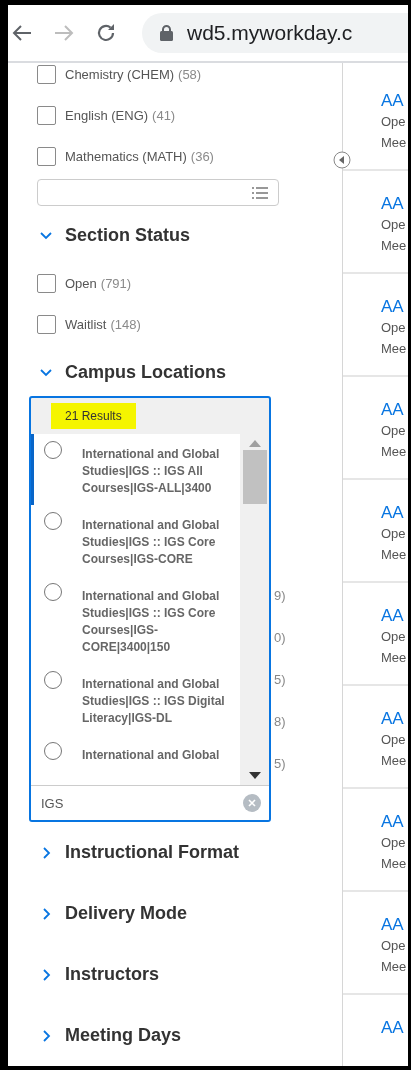 The height and width of the screenshot is (1070, 411). I want to click on filter-label: English (ENG) (41), so click(120, 115).